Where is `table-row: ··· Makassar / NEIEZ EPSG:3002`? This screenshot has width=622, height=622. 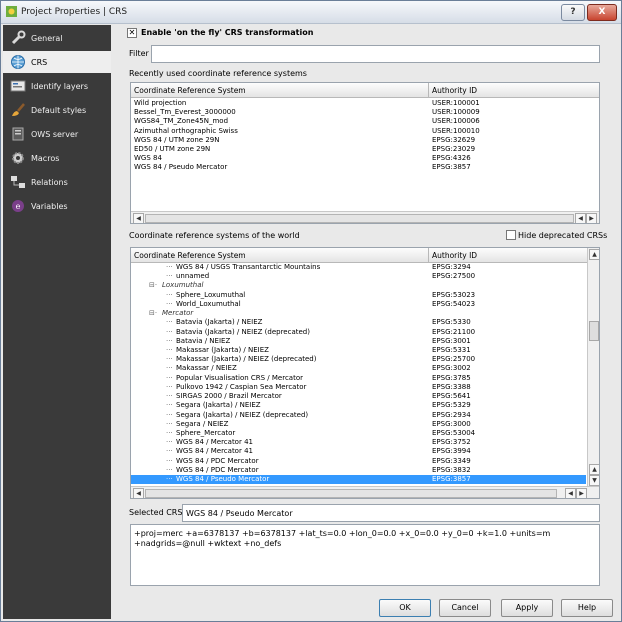 table-row: ··· Makassar / NEIEZ EPSG:3002 is located at coordinates (358, 368).